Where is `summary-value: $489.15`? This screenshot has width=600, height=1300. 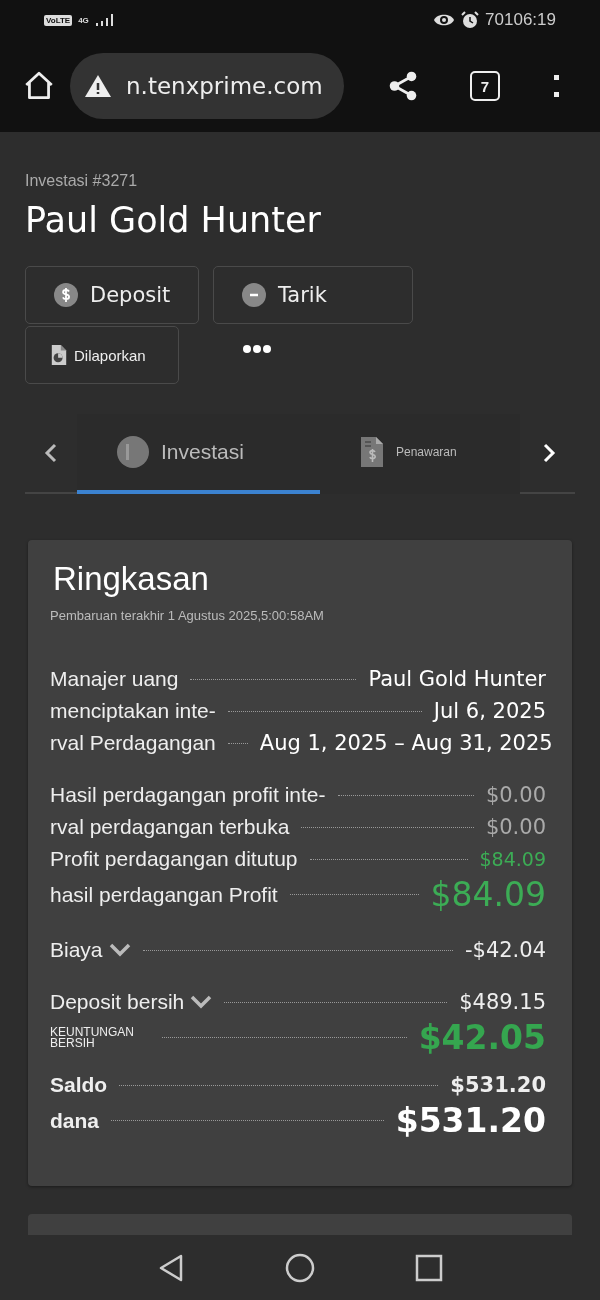 summary-value: $489.15 is located at coordinates (502, 1002).